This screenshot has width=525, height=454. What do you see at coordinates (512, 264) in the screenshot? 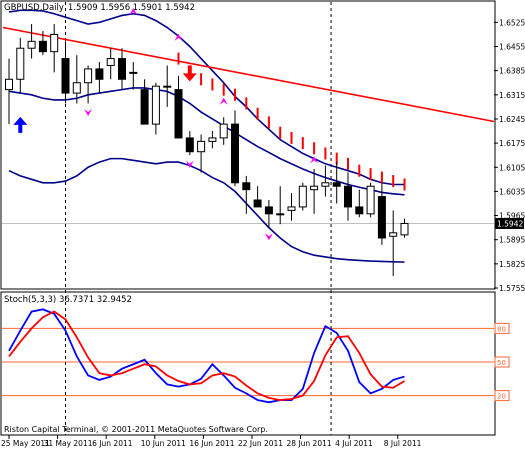
I see `price-tick-label: 1.5825` at bounding box center [512, 264].